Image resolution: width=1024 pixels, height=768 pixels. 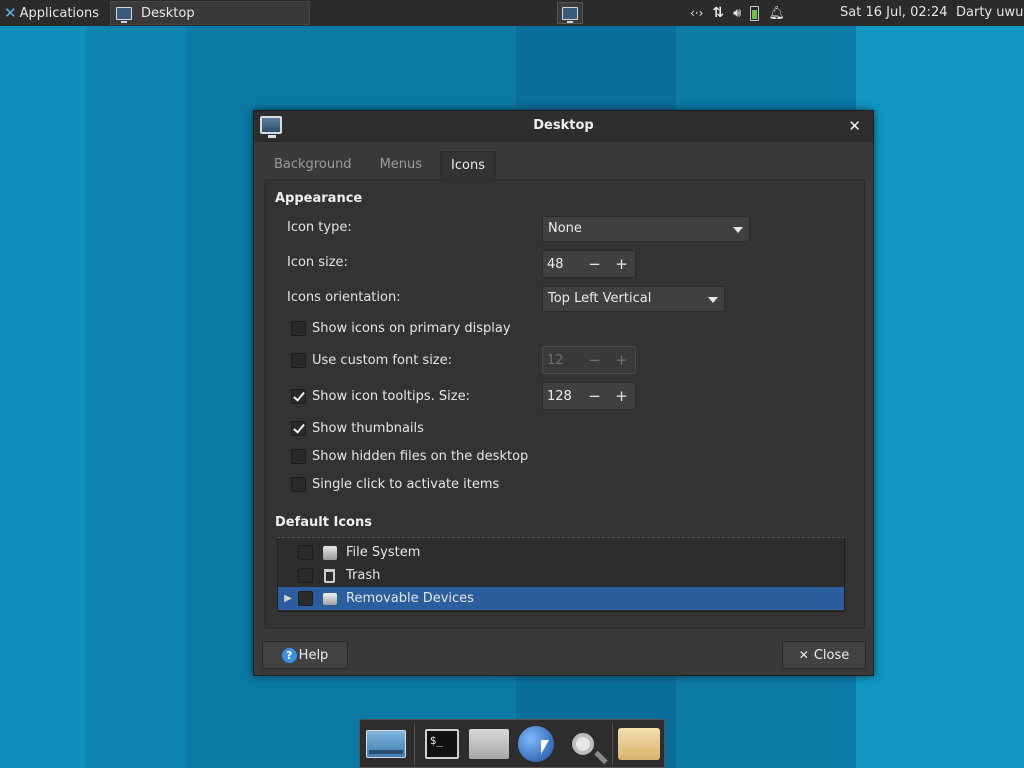 I want to click on custom-font-stepper: 12 − +, so click(x=589, y=360).